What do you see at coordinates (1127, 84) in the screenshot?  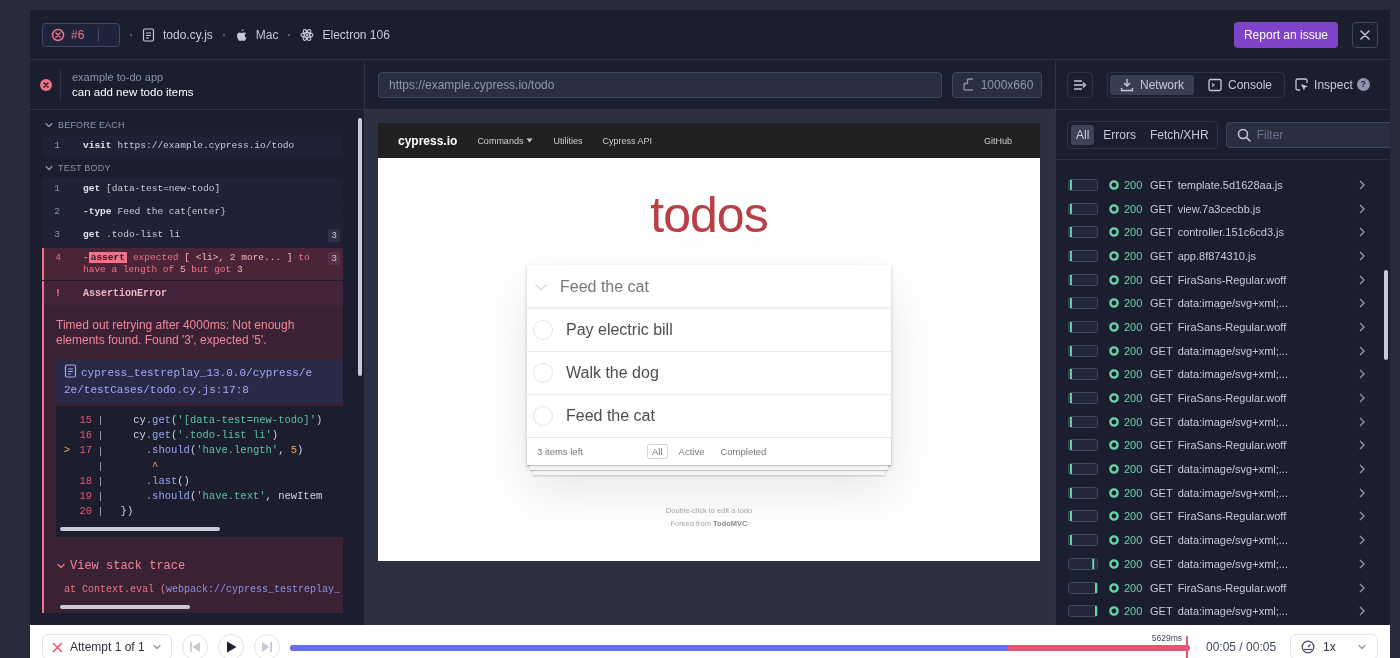 I see `download-icon` at bounding box center [1127, 84].